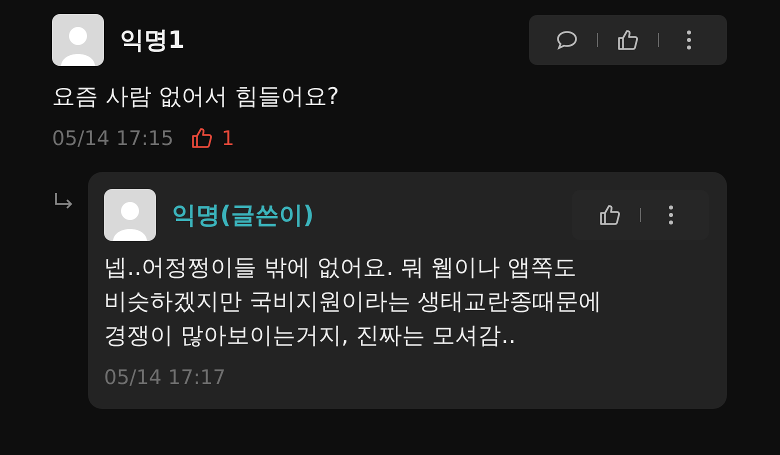 The height and width of the screenshot is (455, 780). I want to click on author-name: 익명(글쓴이), so click(243, 215).